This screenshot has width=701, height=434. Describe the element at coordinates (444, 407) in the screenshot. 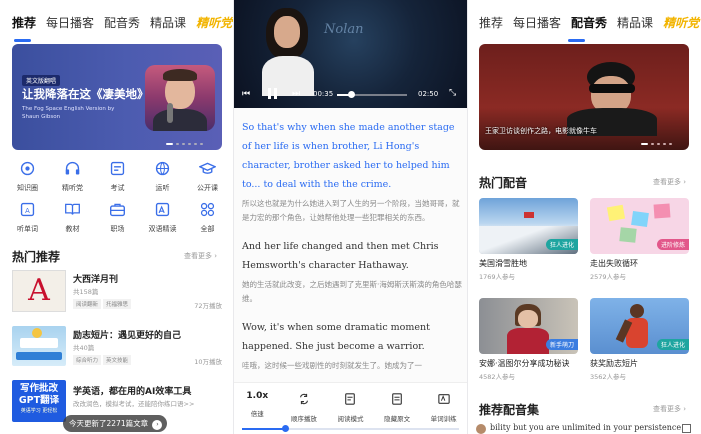

I see `word-train-button: 单词训练` at that location.